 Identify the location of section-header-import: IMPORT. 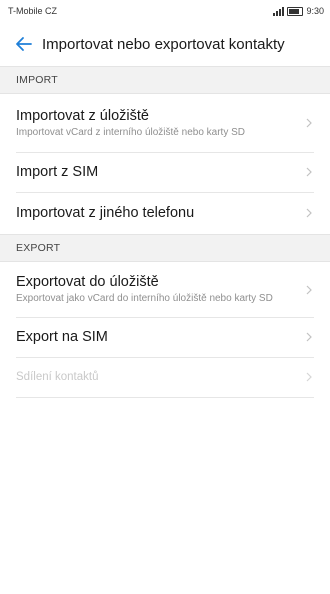
(165, 80).